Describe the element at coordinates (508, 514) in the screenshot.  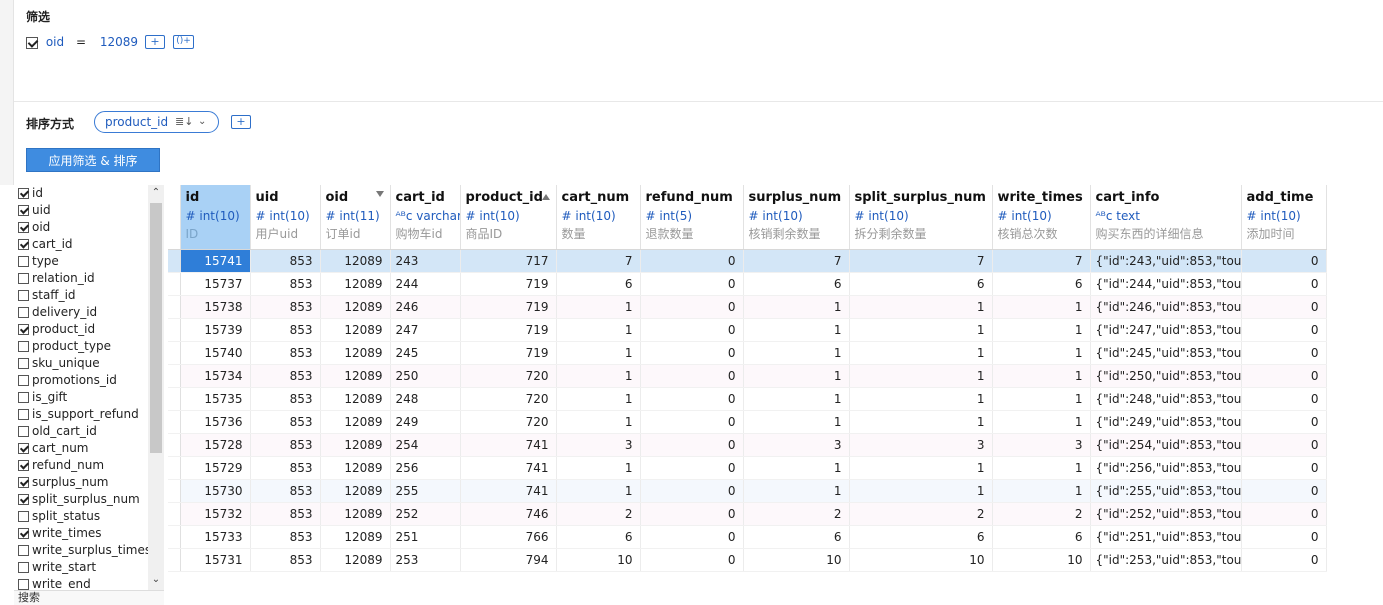
I see `cell-product-id: 746` at that location.